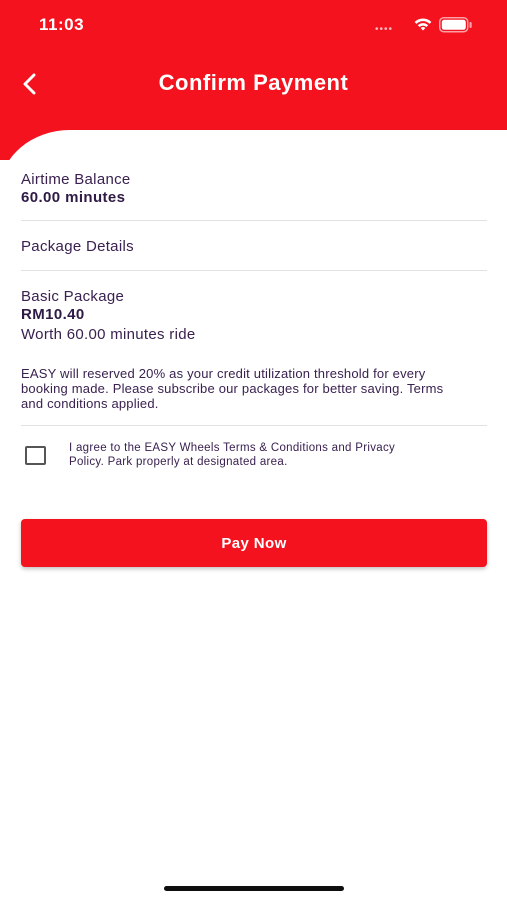 The height and width of the screenshot is (900, 507). What do you see at coordinates (423, 24) in the screenshot?
I see `wifi-icon` at bounding box center [423, 24].